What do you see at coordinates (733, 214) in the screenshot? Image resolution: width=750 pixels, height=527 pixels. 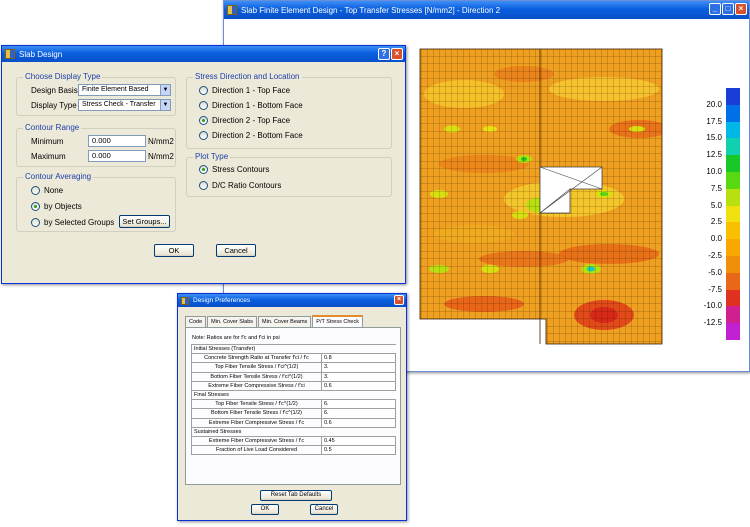 I see `legend-color-bar` at bounding box center [733, 214].